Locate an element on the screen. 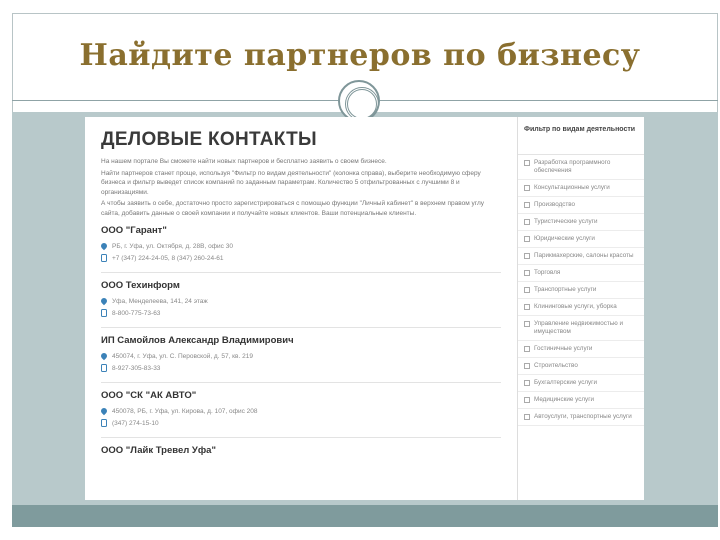  company-card: ООО "Лайк Тревел Уфа" is located at coordinates (301, 450).